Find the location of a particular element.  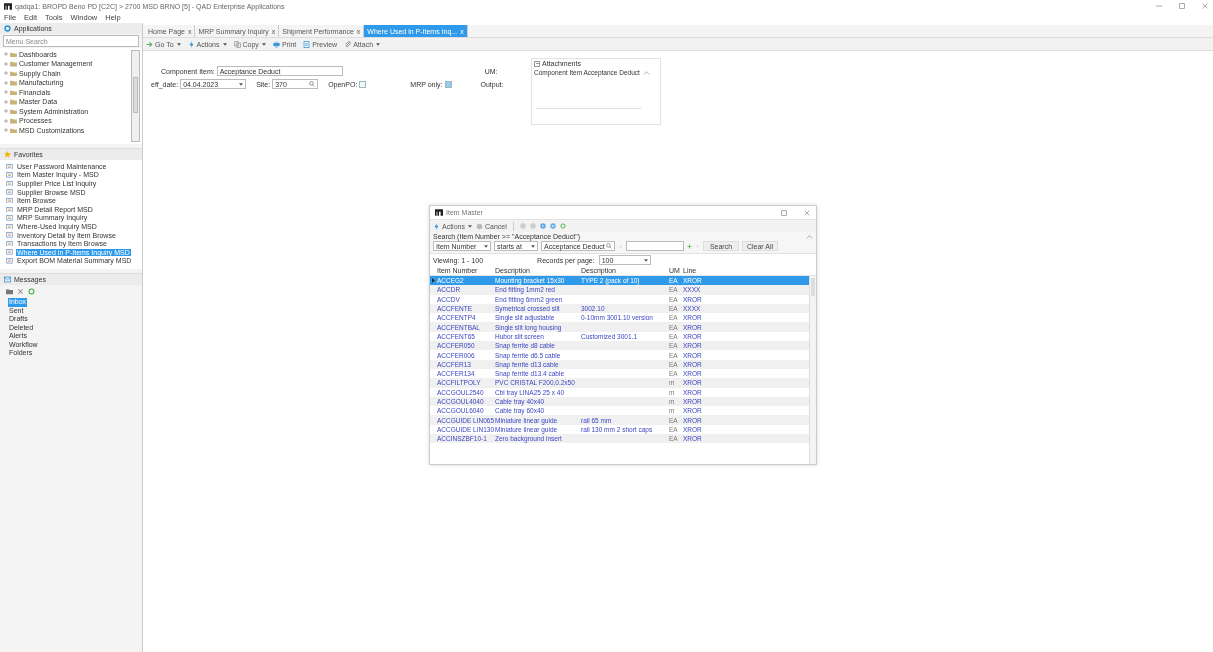

add-icon is located at coordinates (689, 246).